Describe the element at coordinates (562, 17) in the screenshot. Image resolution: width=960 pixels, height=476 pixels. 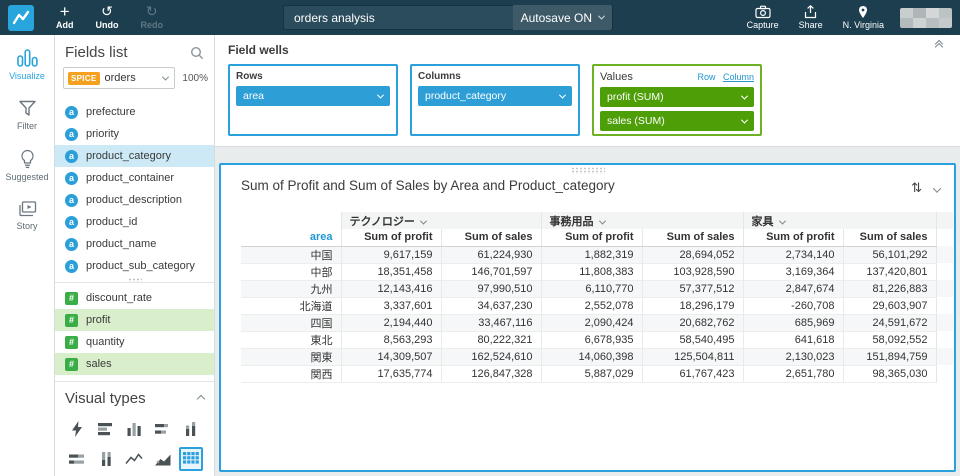
I see `autosave-toggle: Autosave ON` at that location.